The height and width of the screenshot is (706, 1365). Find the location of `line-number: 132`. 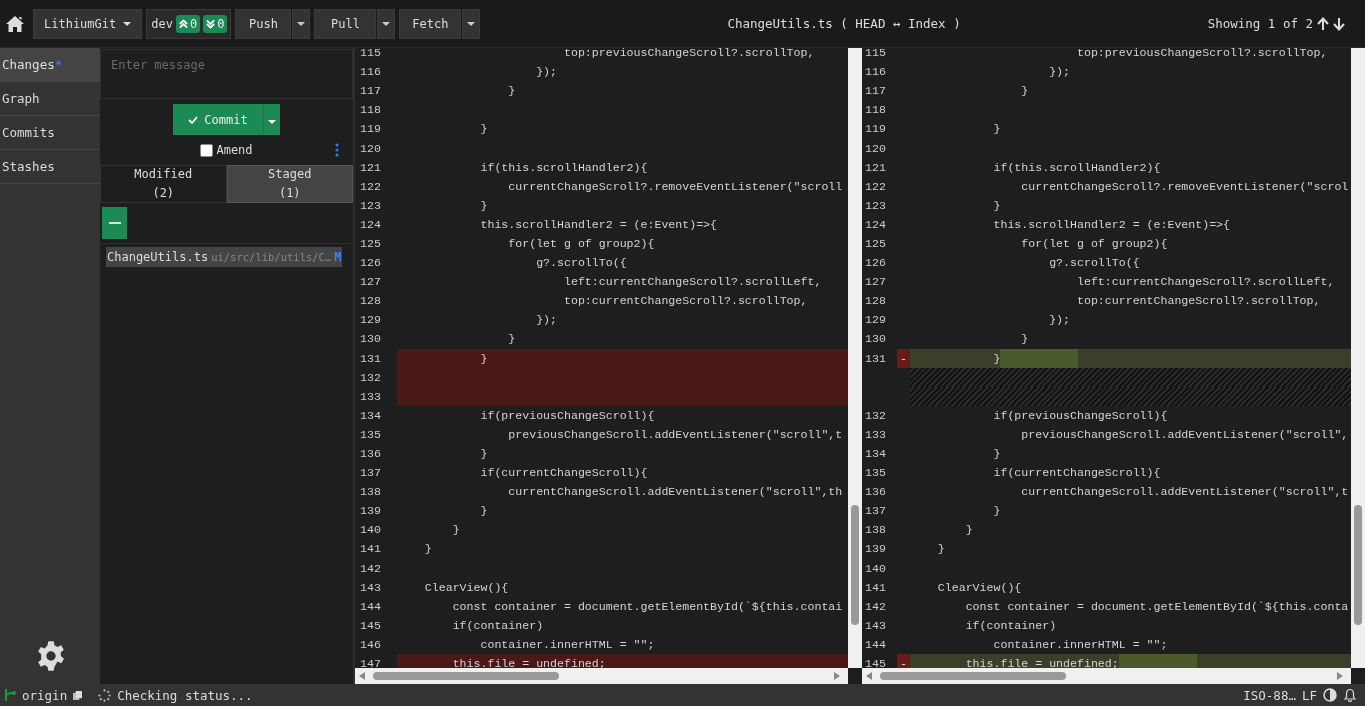

line-number: 132 is located at coordinates (370, 377).